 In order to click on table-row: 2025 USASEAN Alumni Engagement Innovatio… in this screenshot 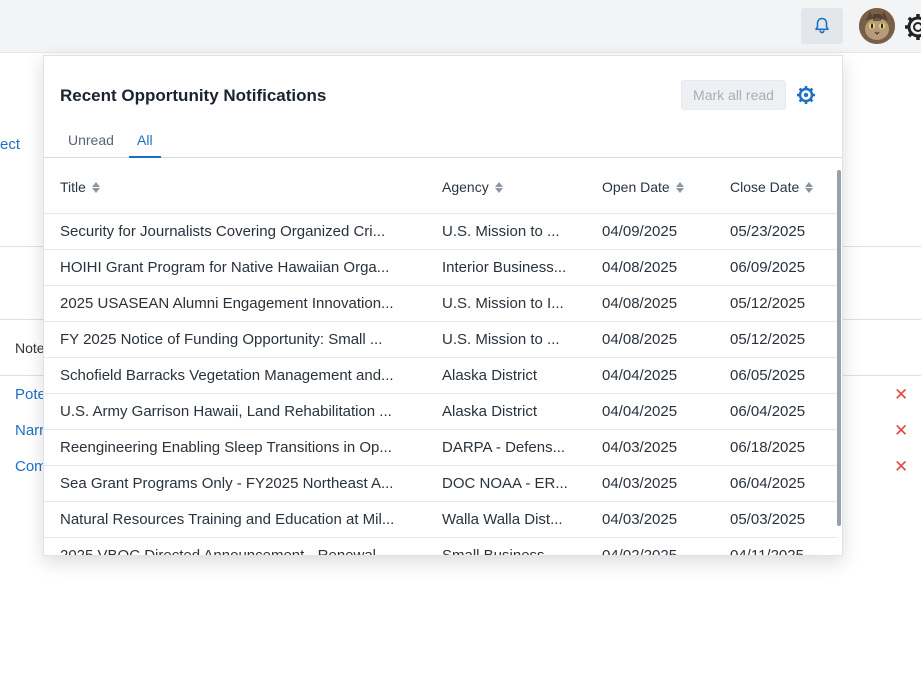, I will do `click(440, 304)`.